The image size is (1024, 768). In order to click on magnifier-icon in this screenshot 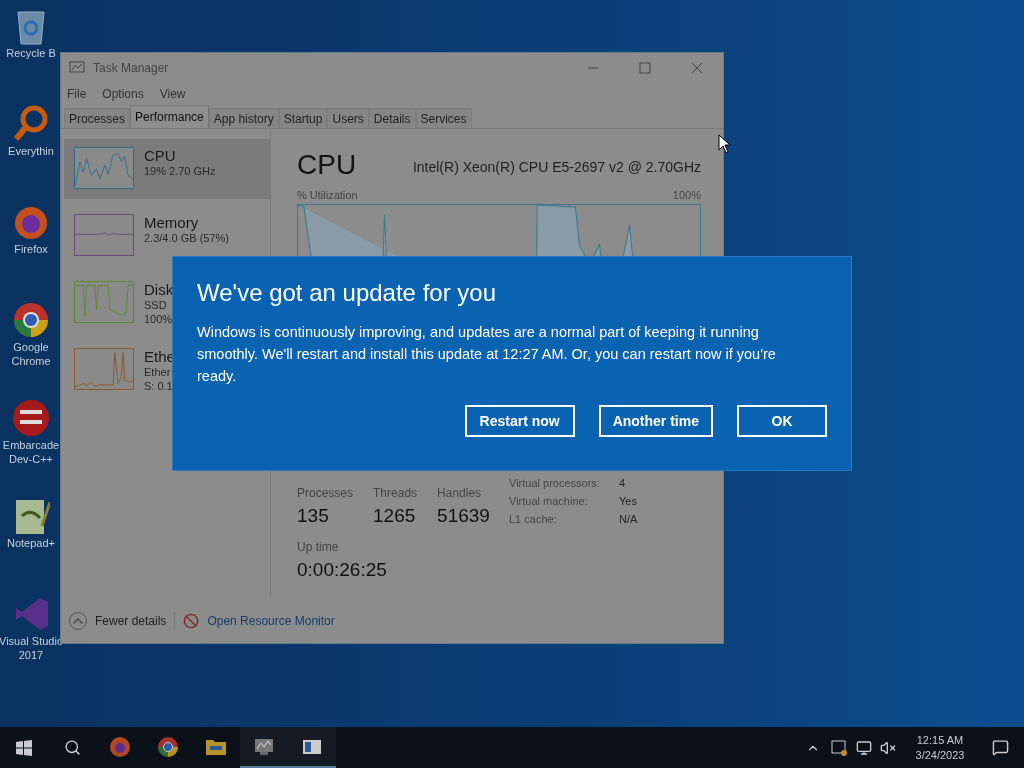, I will do `click(31, 124)`.